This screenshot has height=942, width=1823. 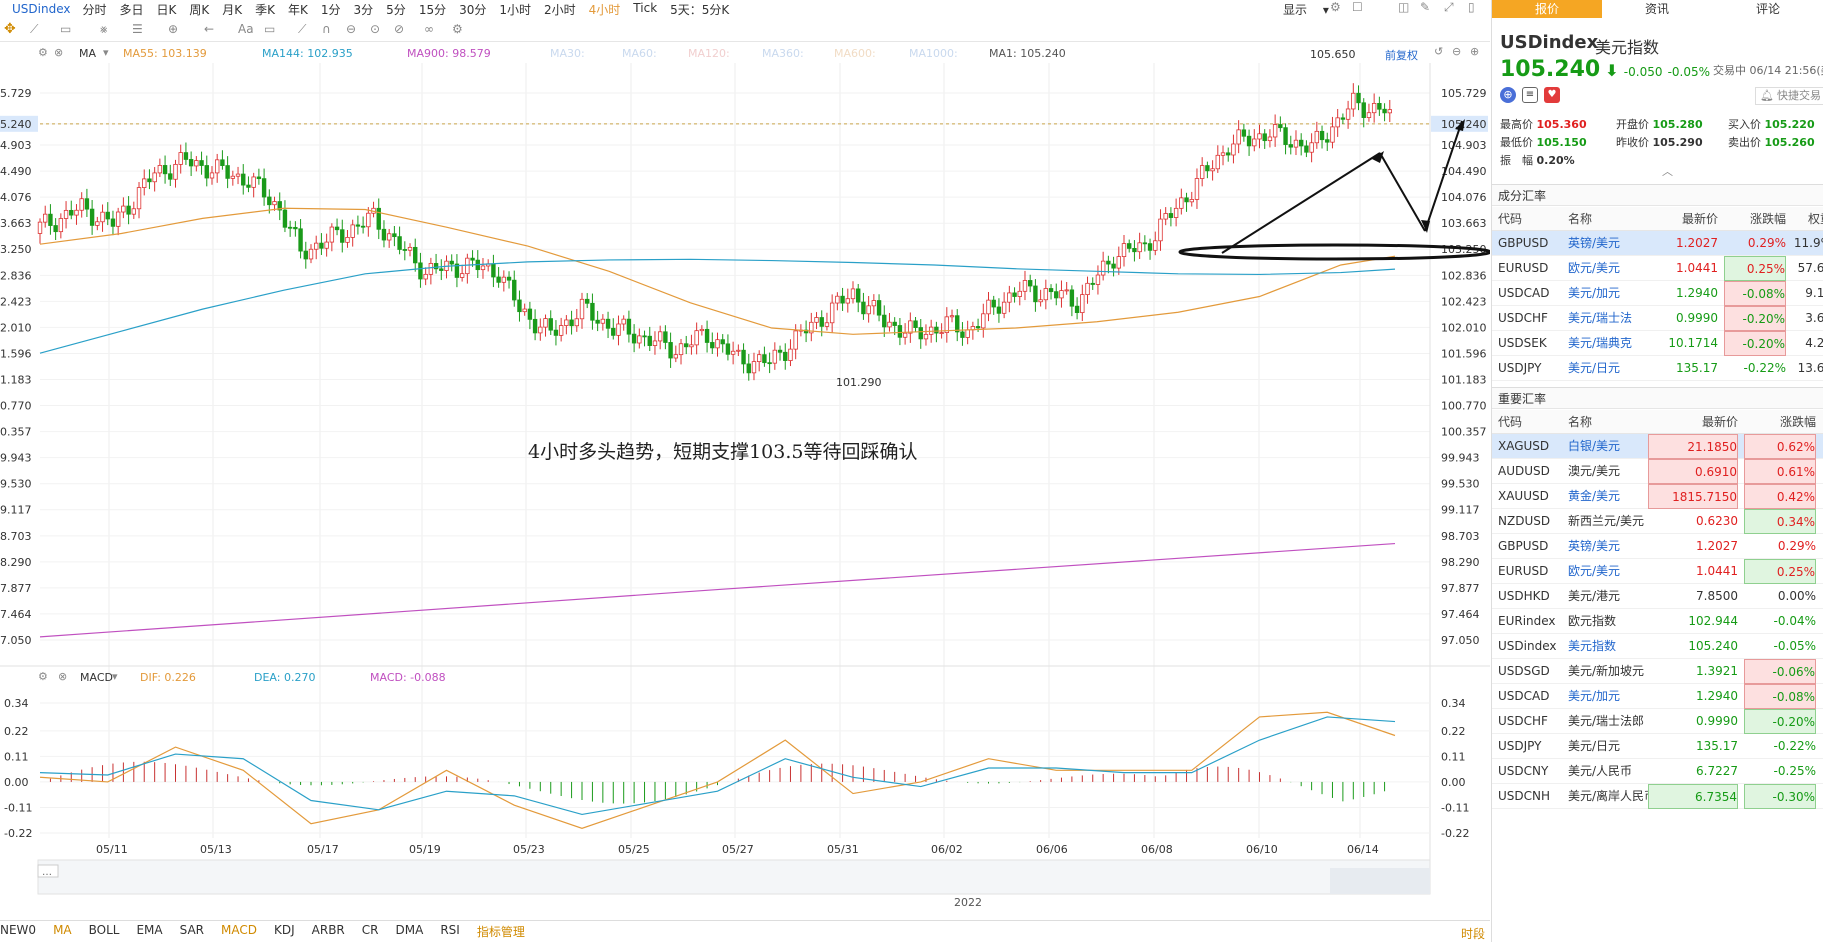 What do you see at coordinates (326, 29) in the screenshot?
I see `magnet-icon: ∩` at bounding box center [326, 29].